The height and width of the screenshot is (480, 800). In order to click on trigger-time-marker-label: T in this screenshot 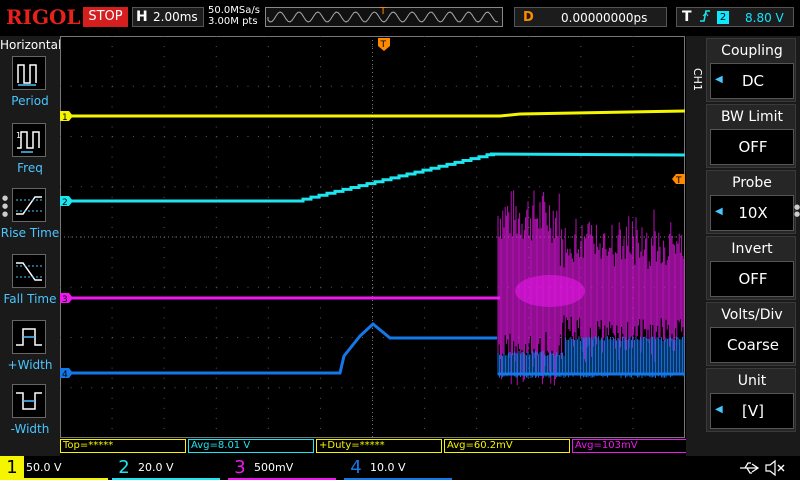, I will do `click(383, 45)`.